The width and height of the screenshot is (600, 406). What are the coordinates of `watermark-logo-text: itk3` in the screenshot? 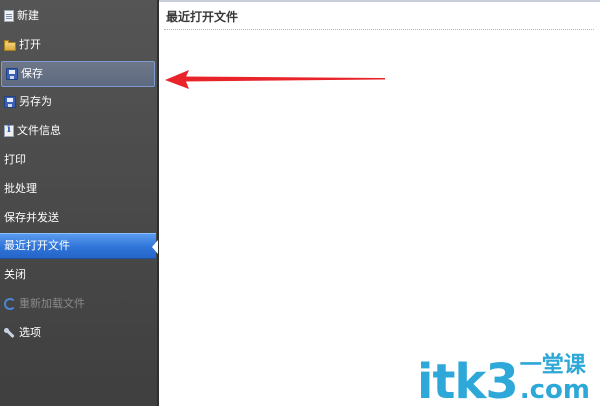 It's located at (468, 380).